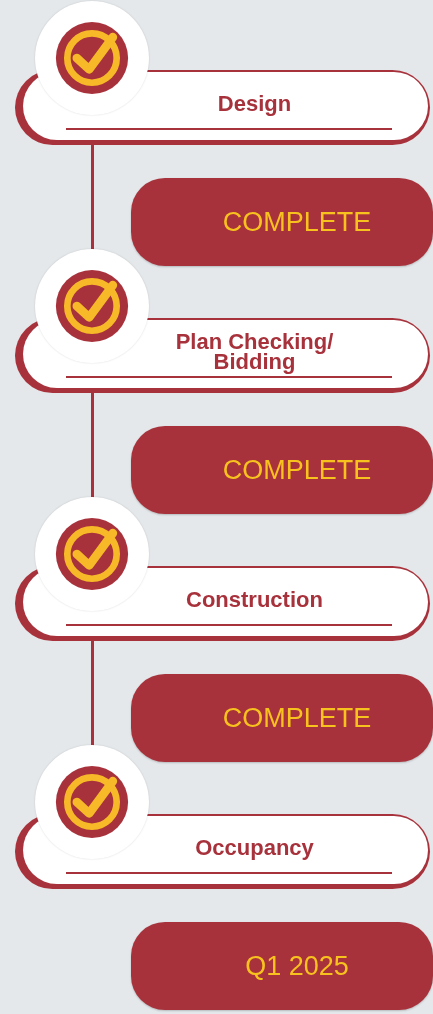  I want to click on status-pill: Q1 2025, so click(282, 966).